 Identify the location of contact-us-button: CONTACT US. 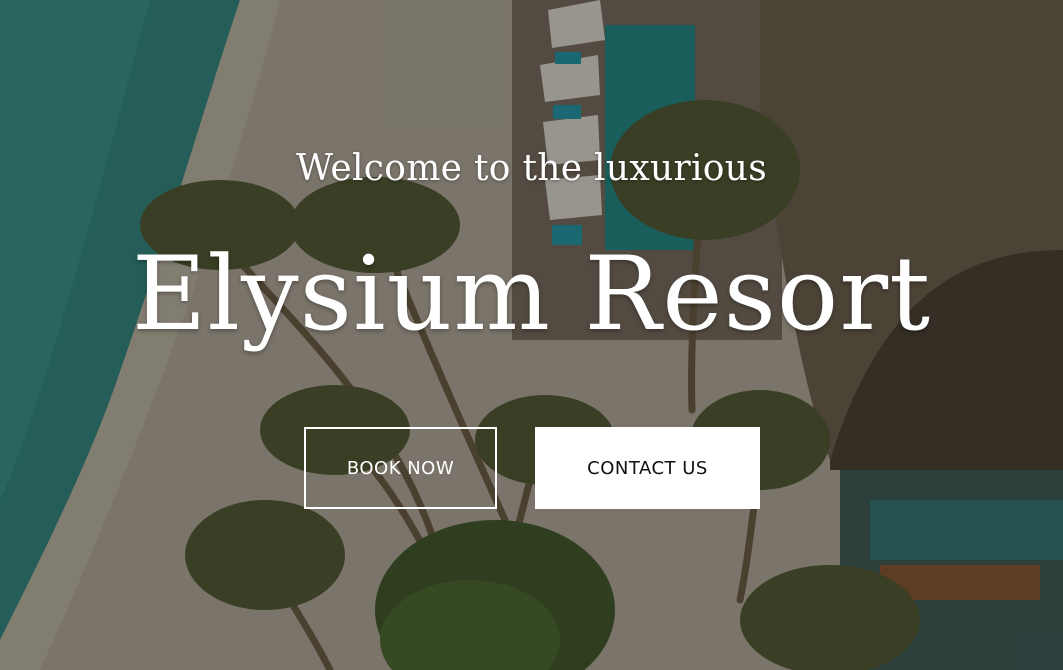
(647, 468).